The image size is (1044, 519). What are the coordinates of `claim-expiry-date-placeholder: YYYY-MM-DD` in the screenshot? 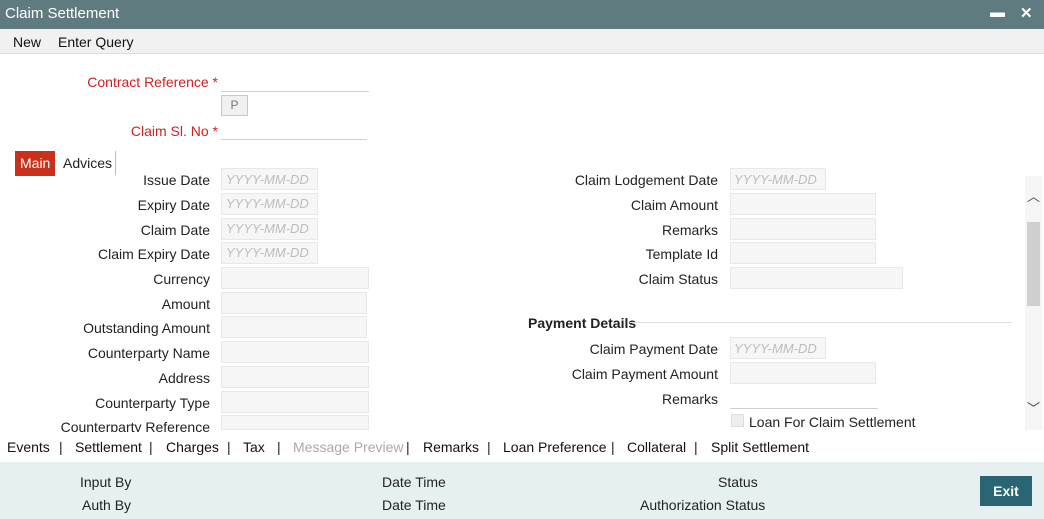 It's located at (267, 252).